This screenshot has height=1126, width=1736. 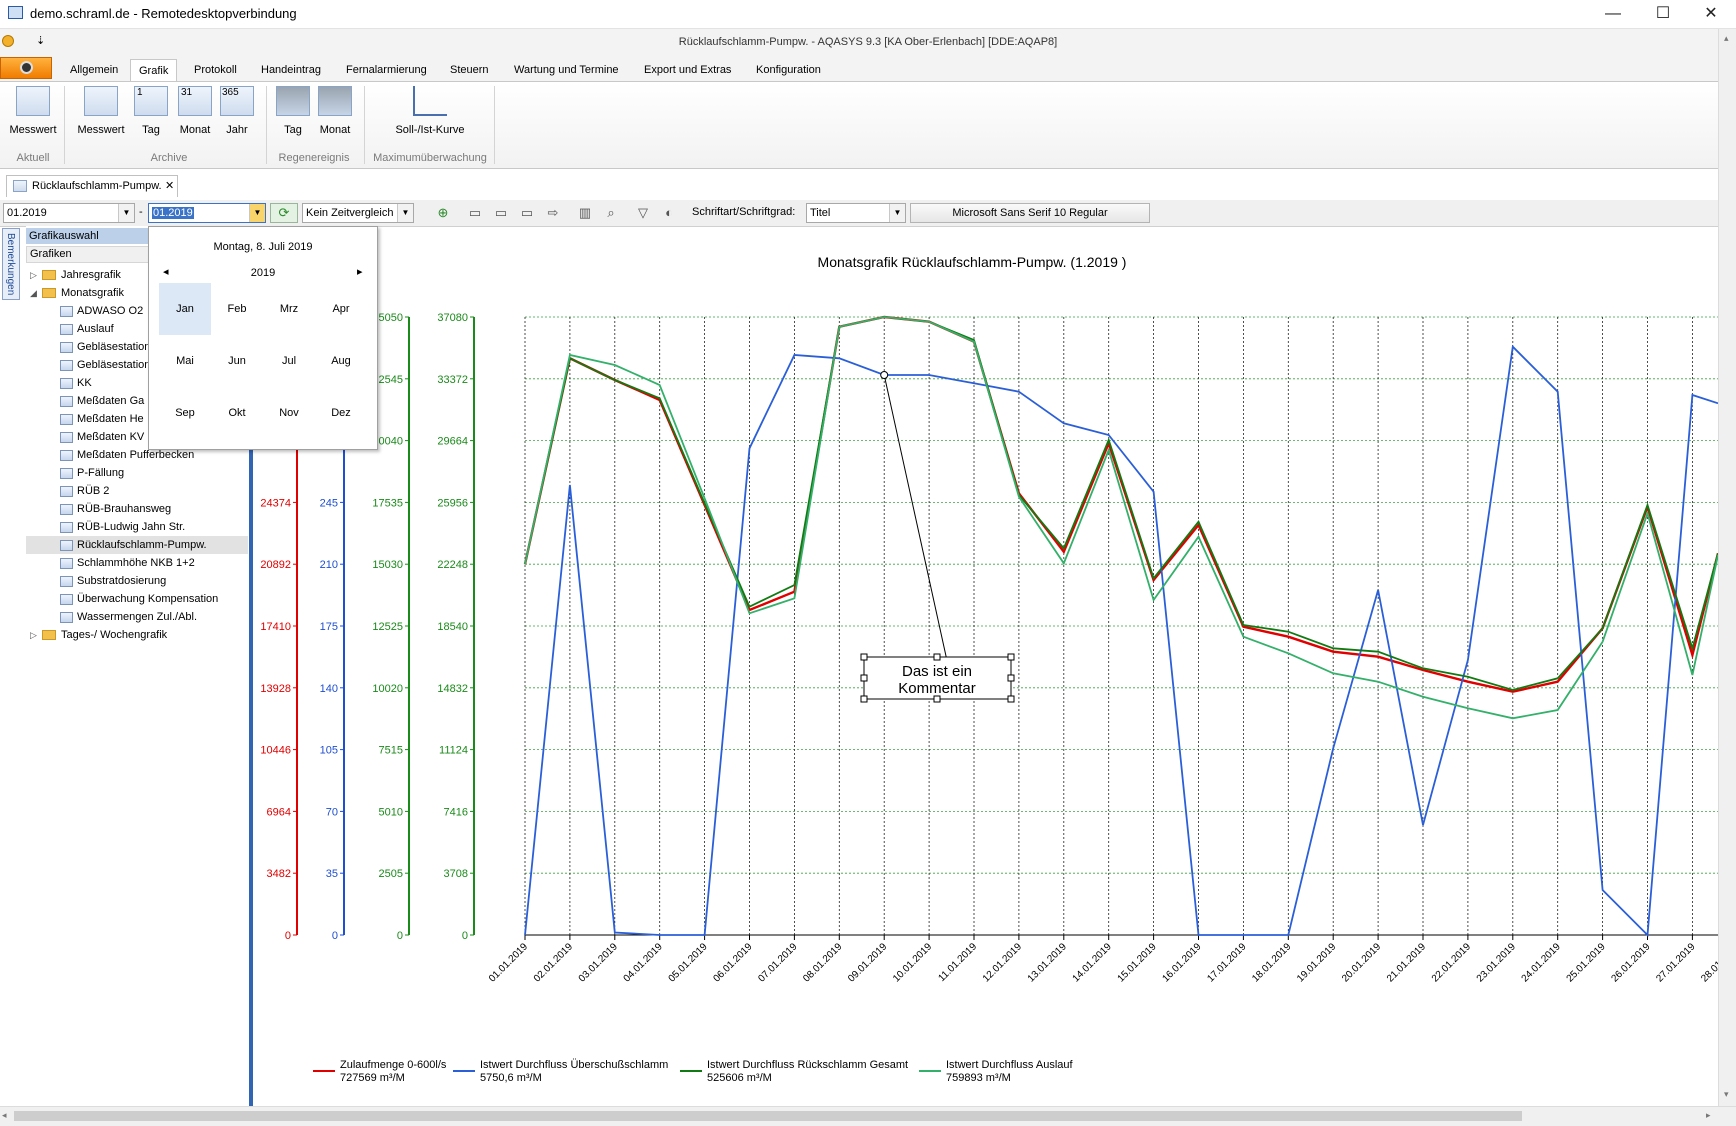 I want to click on month-cell: Aug, so click(x=341, y=361).